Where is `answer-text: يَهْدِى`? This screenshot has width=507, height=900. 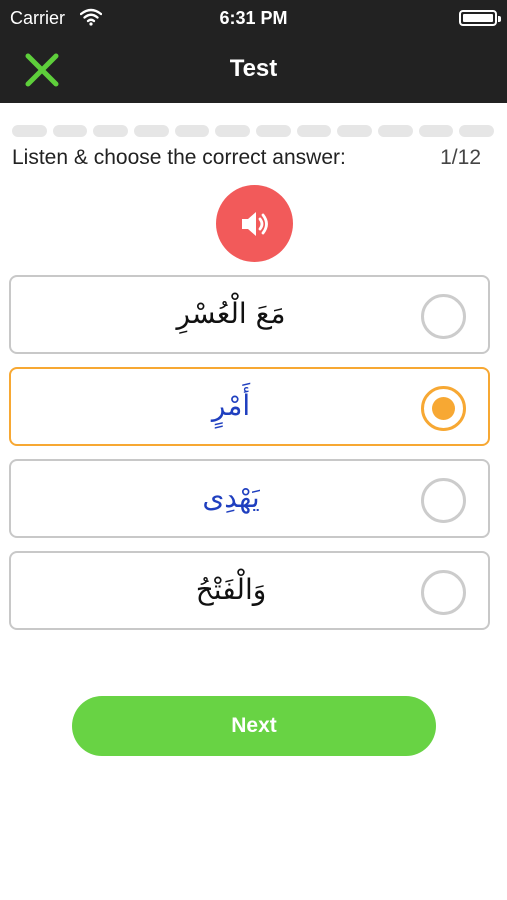 answer-text: يَهْدِى is located at coordinates (231, 497).